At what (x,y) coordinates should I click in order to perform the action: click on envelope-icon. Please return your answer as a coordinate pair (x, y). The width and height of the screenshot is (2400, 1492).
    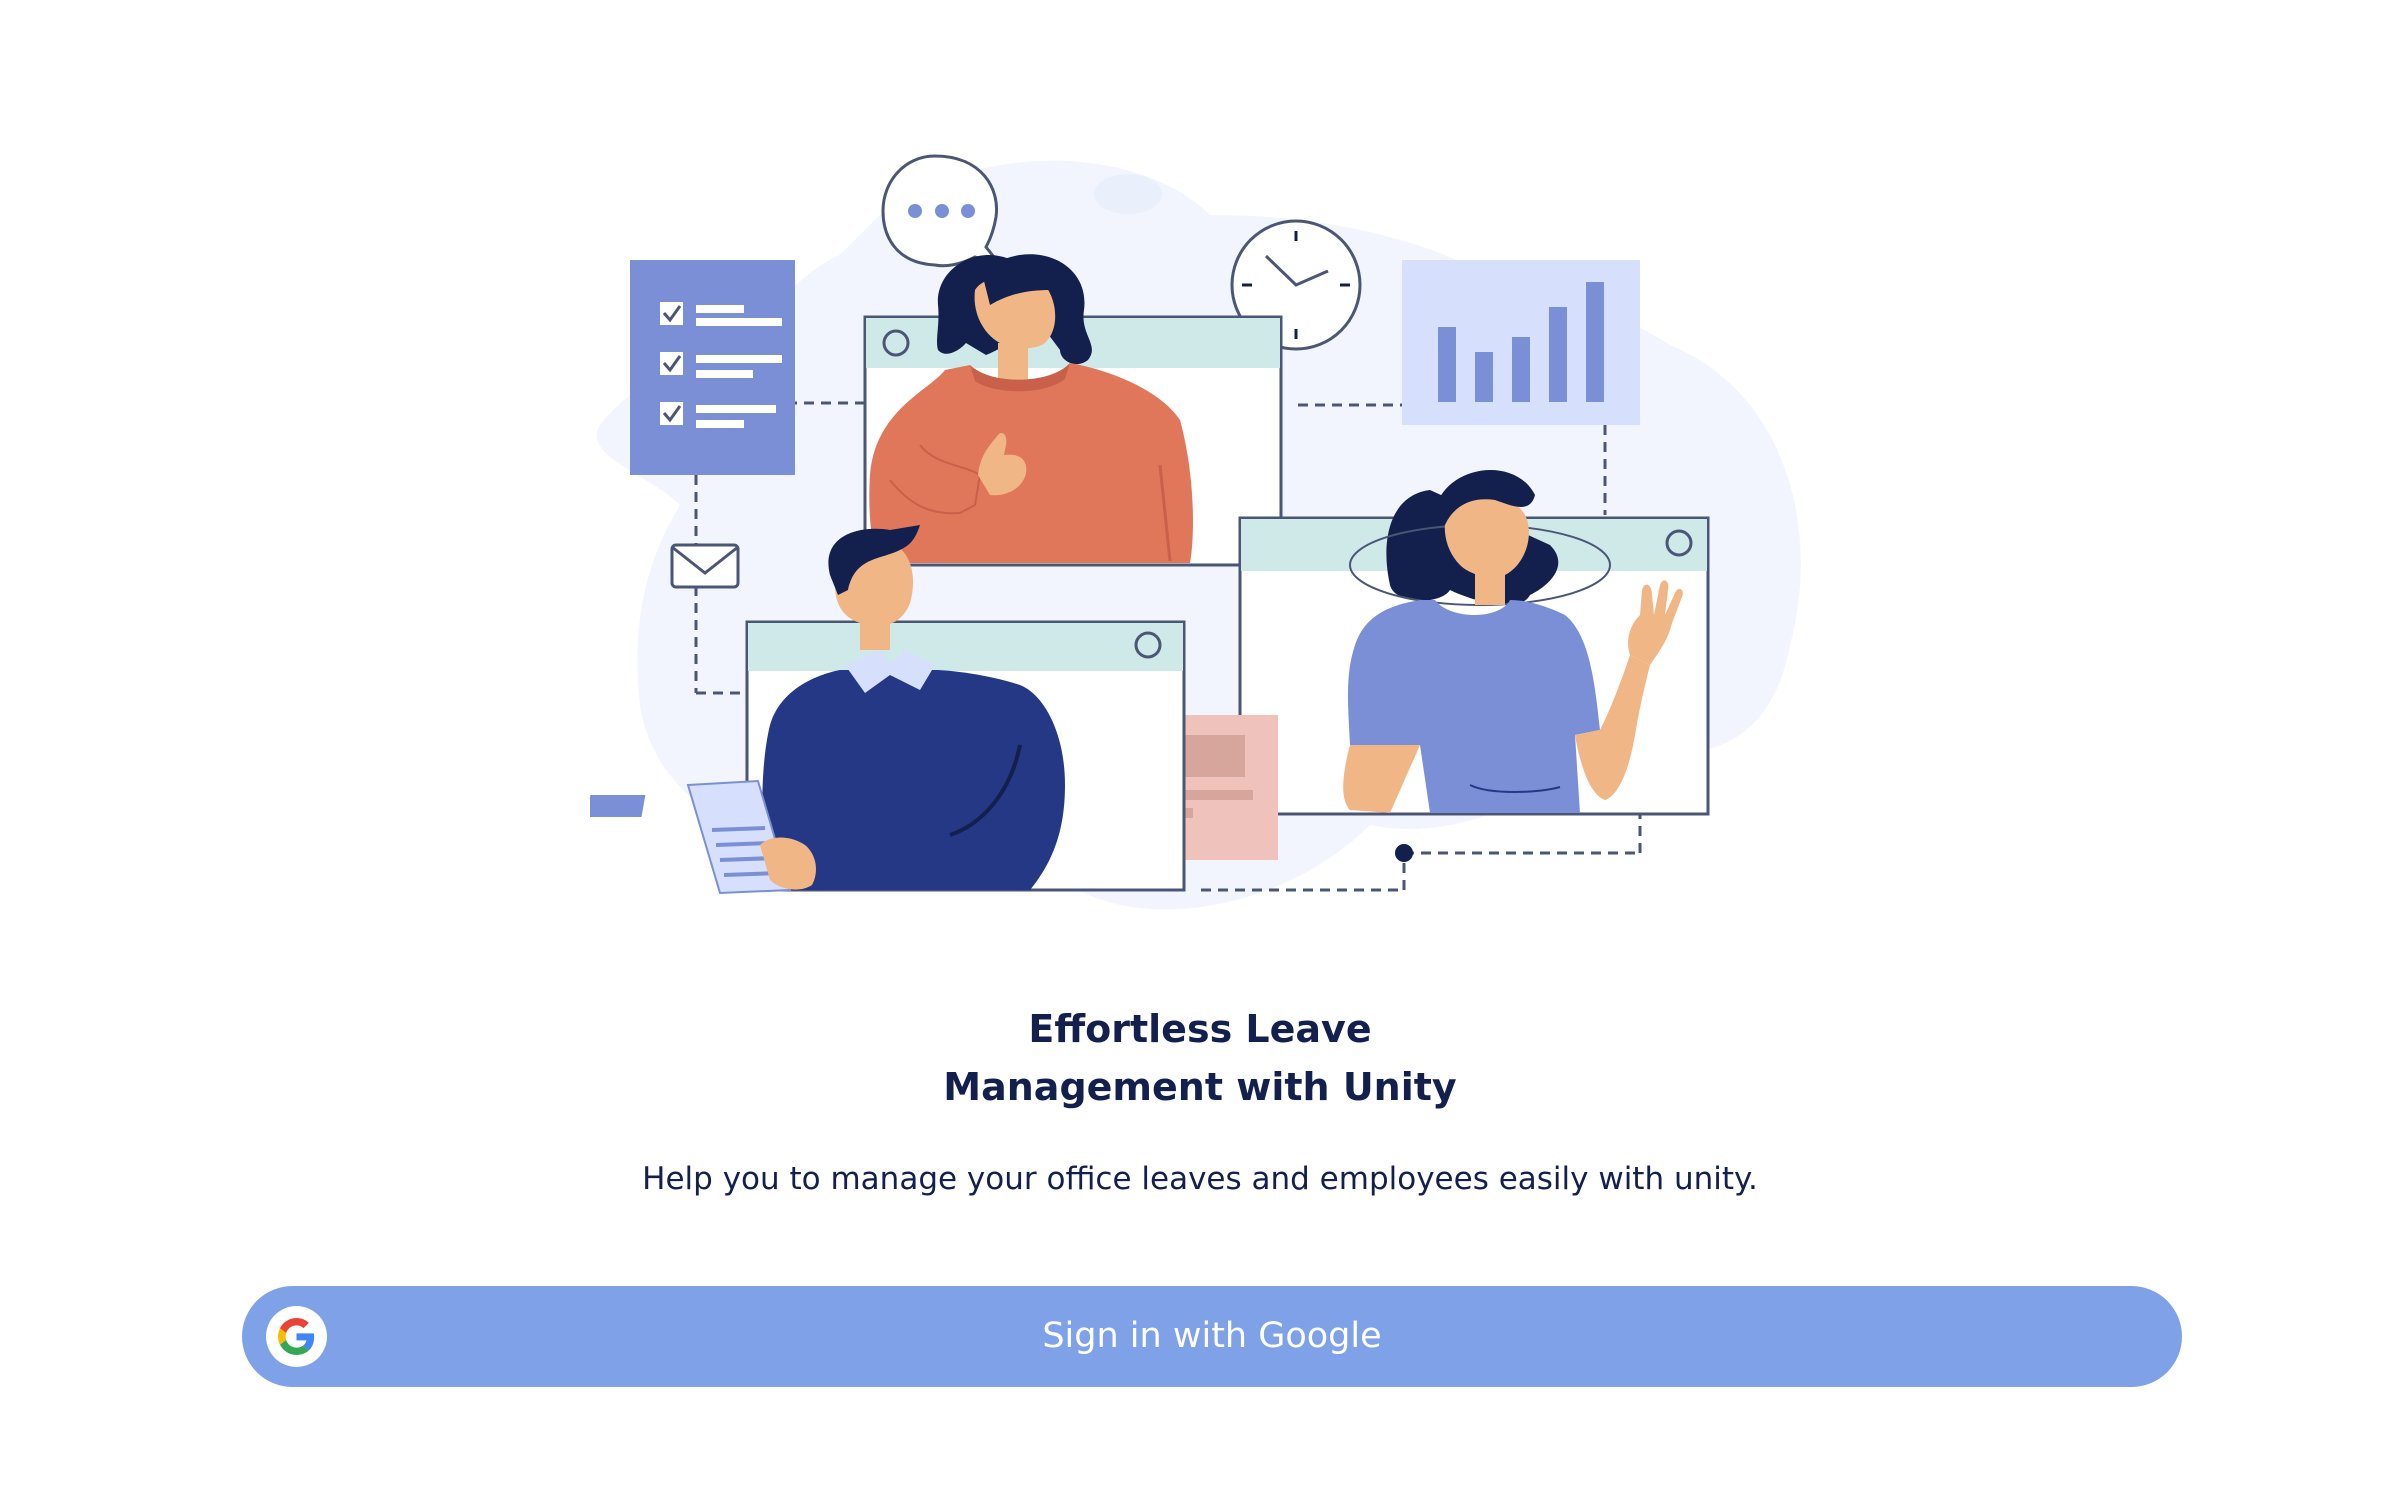
    Looking at the image, I should click on (705, 566).